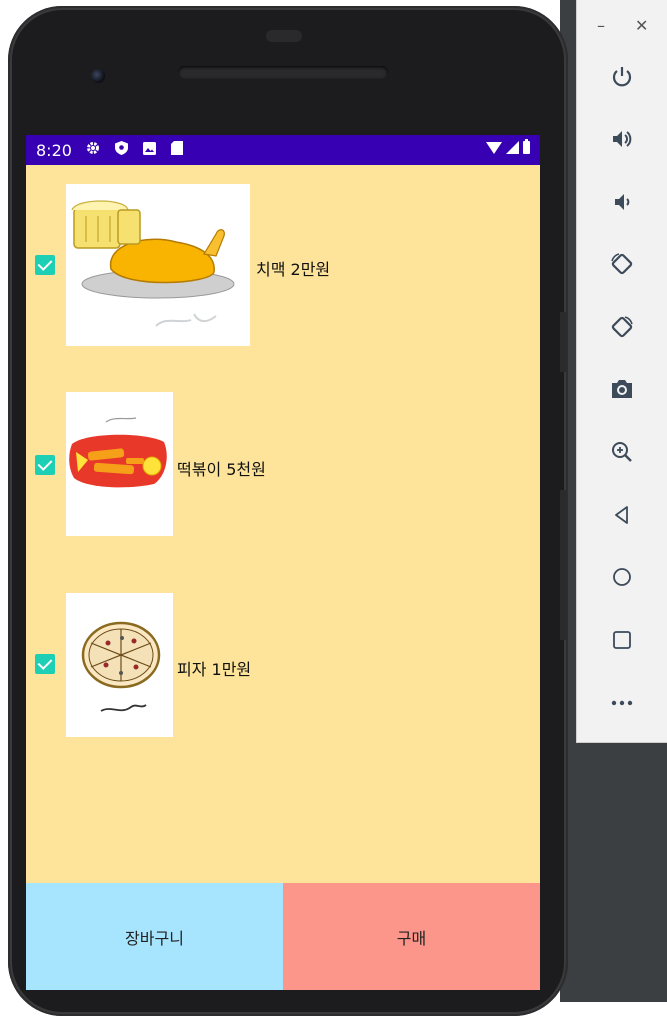 This screenshot has height=1016, width=667. What do you see at coordinates (221, 469) in the screenshot?
I see `item-label: 떡볶이 5천원` at bounding box center [221, 469].